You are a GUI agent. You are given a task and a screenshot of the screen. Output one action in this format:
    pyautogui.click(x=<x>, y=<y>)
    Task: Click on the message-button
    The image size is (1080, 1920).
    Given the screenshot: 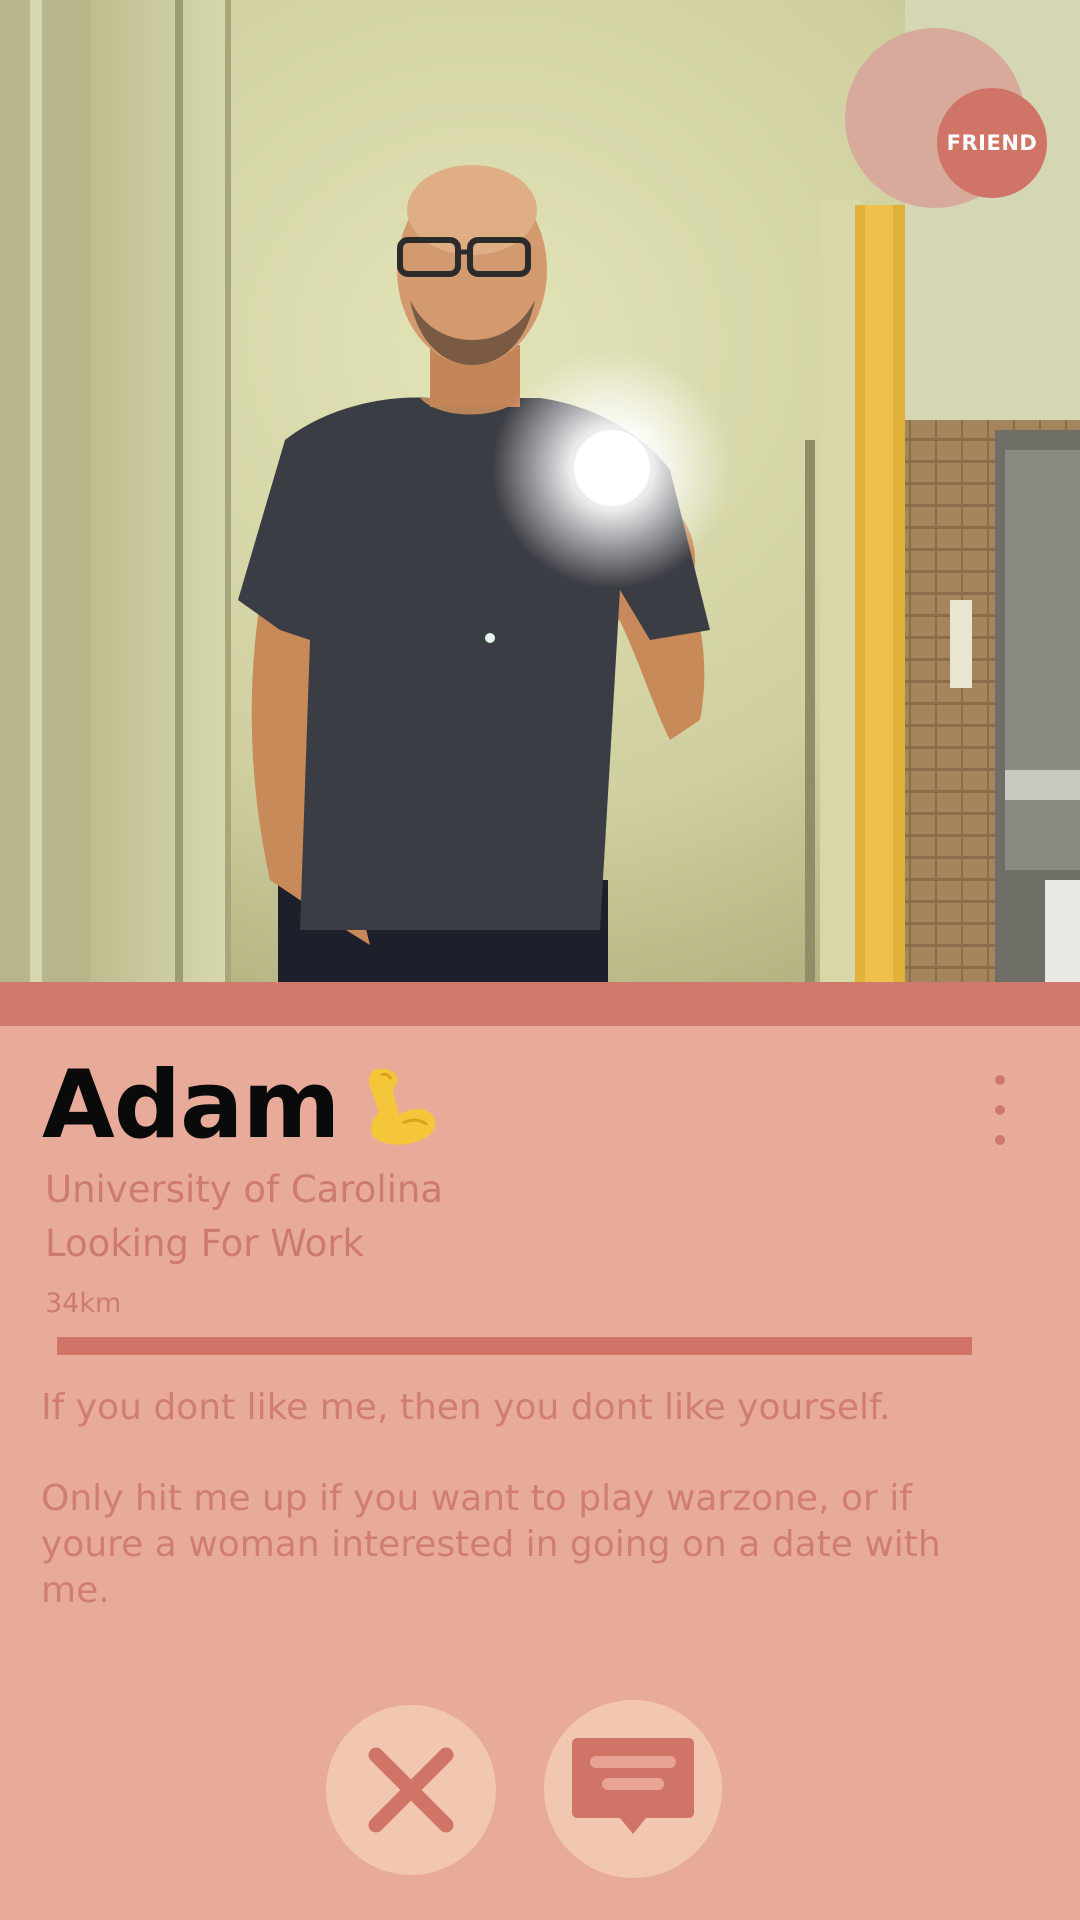 What is the action you would take?
    pyautogui.click(x=633, y=1789)
    